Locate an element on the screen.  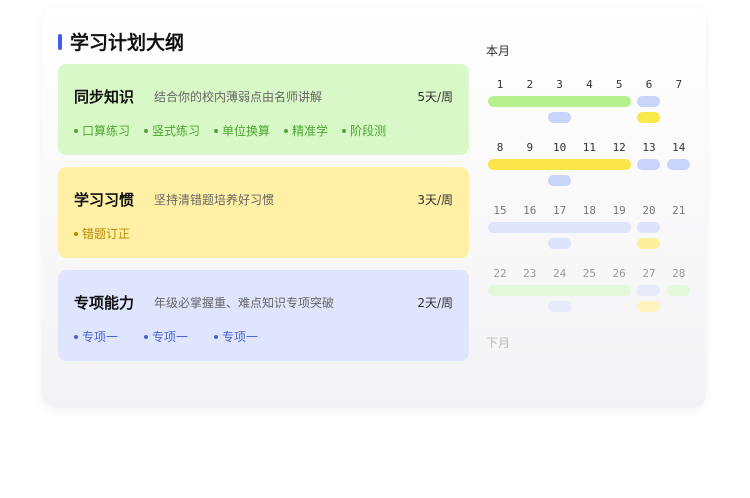
plan-frequency: 3天/周 is located at coordinates (435, 200).